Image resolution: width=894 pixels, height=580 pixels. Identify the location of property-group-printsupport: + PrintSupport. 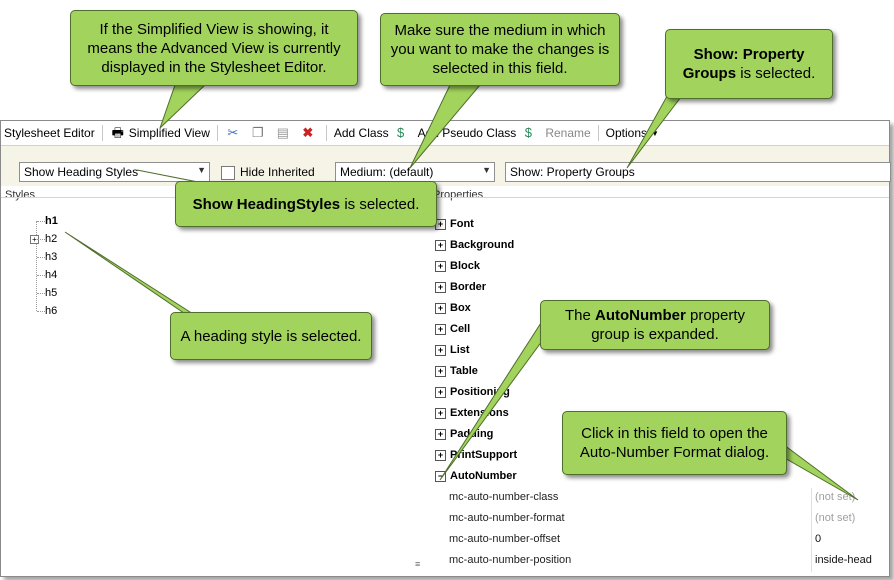
(476, 455).